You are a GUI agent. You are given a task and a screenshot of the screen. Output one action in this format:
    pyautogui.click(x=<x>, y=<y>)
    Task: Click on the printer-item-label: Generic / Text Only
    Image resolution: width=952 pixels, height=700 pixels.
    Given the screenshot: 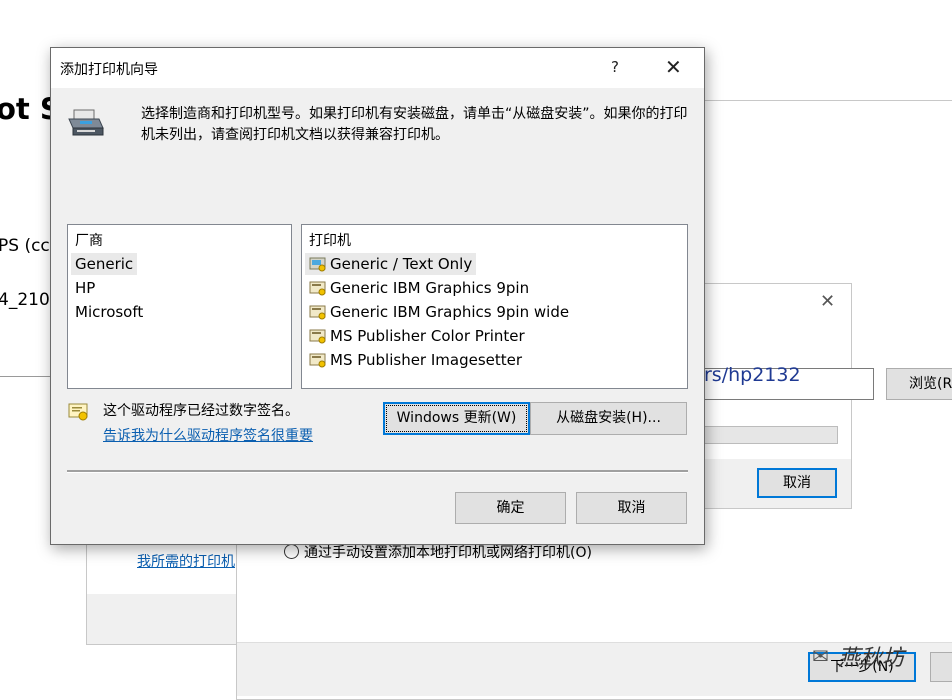 What is the action you would take?
    pyautogui.click(x=401, y=264)
    